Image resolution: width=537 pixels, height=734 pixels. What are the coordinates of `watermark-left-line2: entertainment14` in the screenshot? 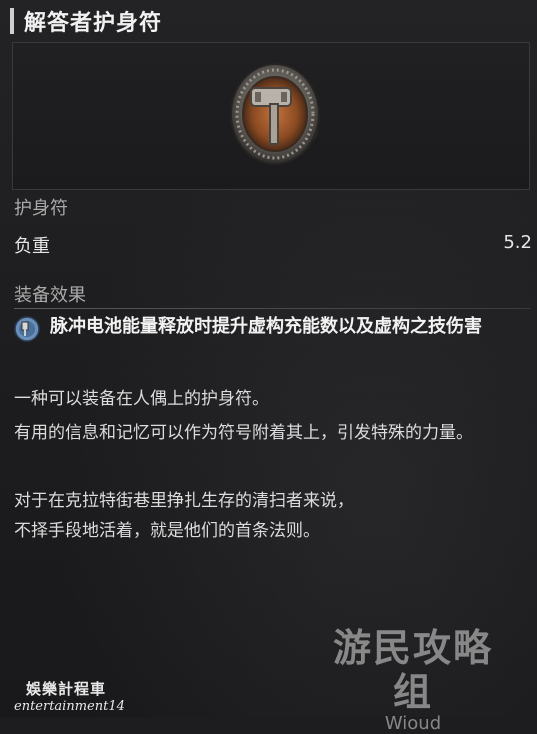 It's located at (69, 706).